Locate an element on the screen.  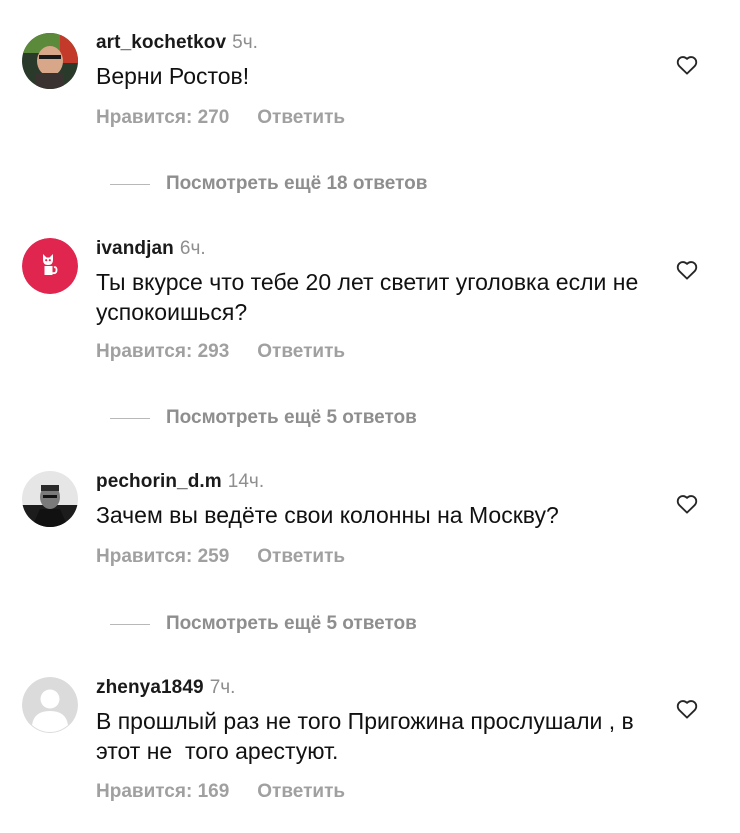
comment-text: Верни Ростов! is located at coordinates (173, 76).